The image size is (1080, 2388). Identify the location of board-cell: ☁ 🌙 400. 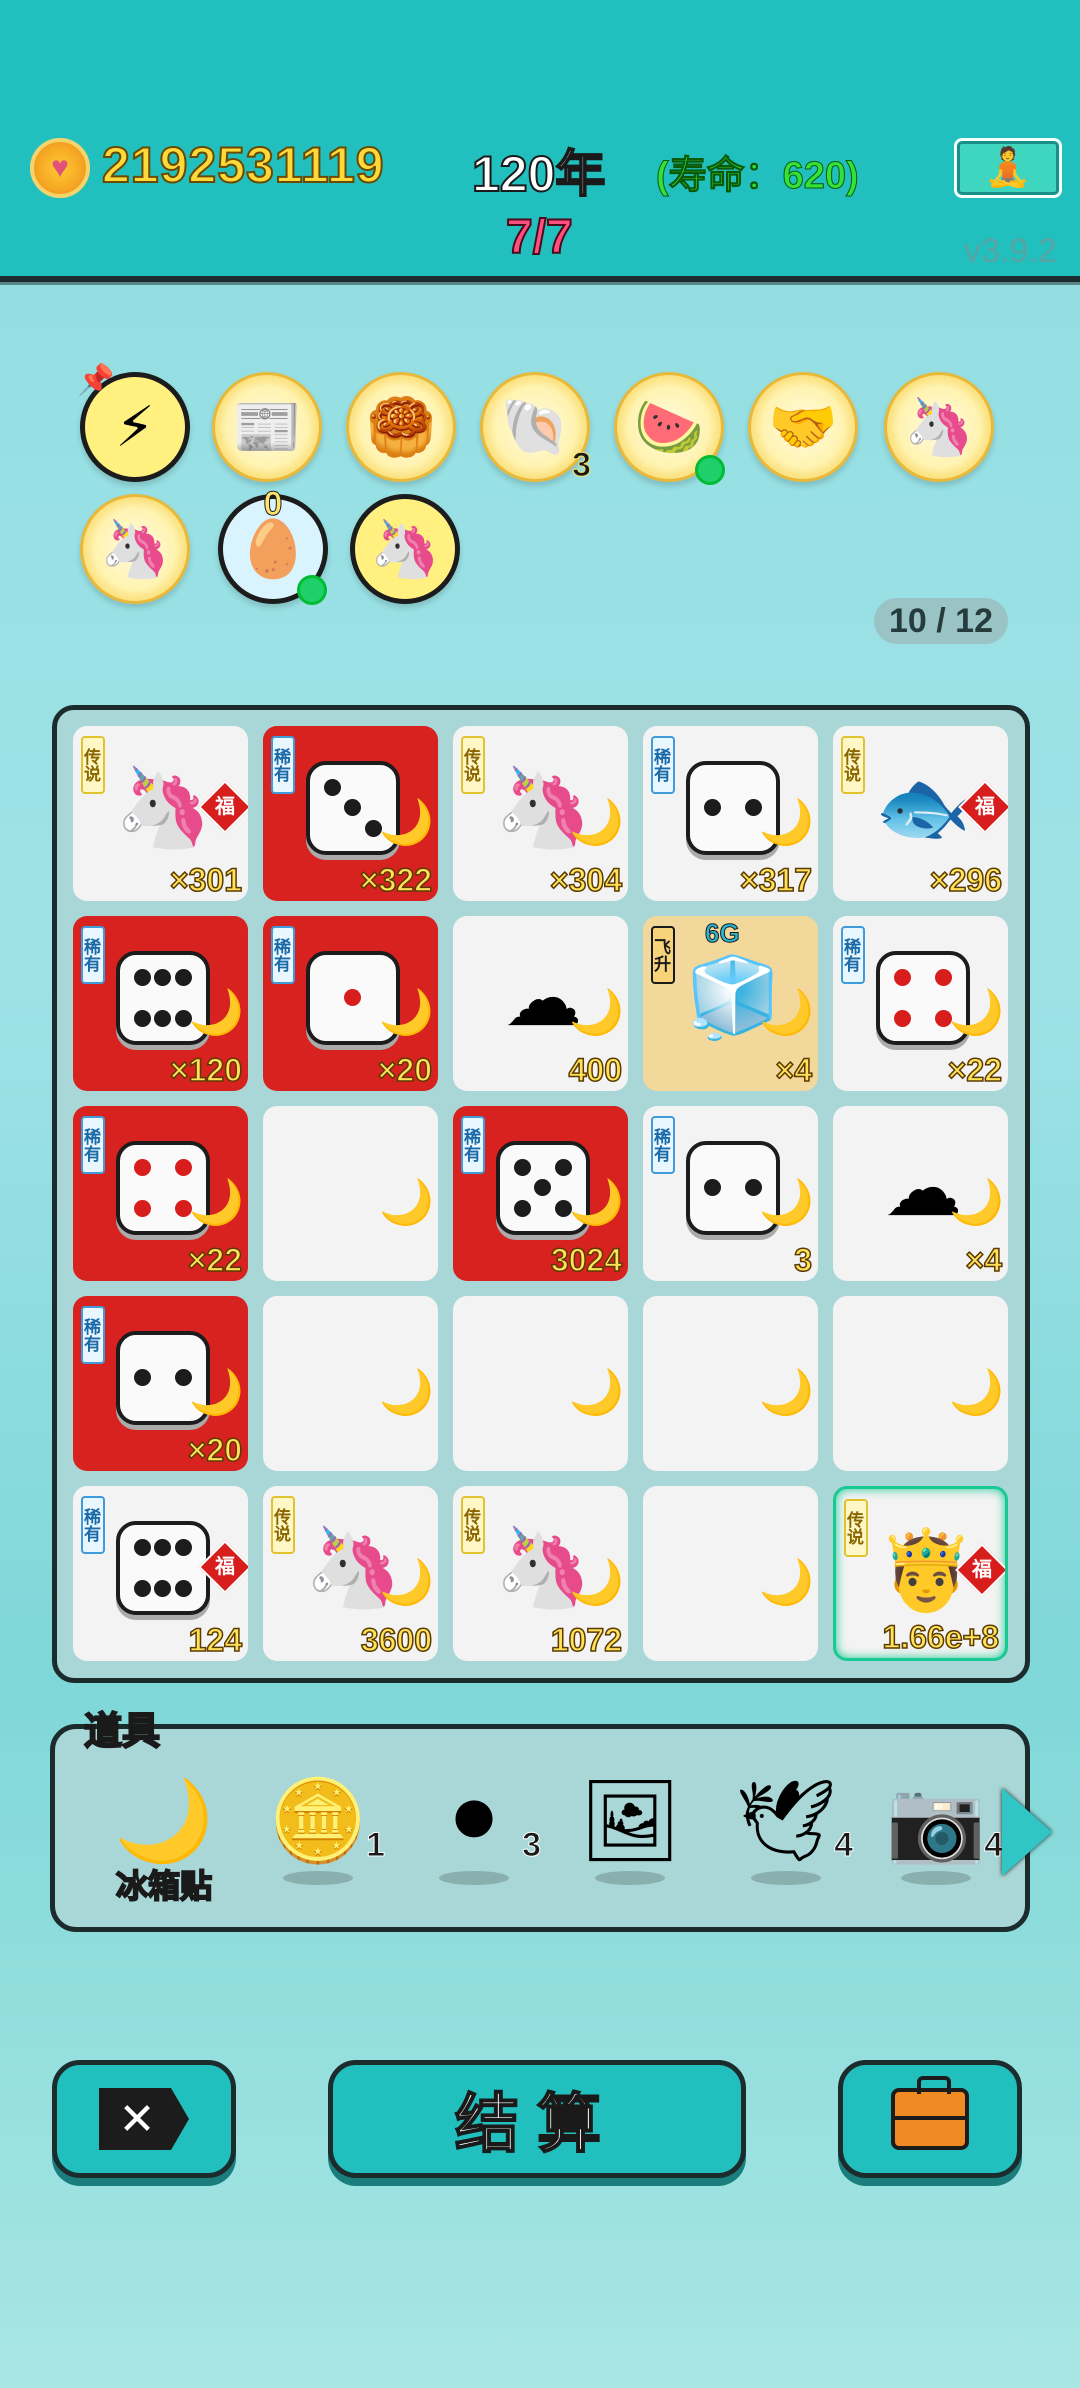
(540, 1003).